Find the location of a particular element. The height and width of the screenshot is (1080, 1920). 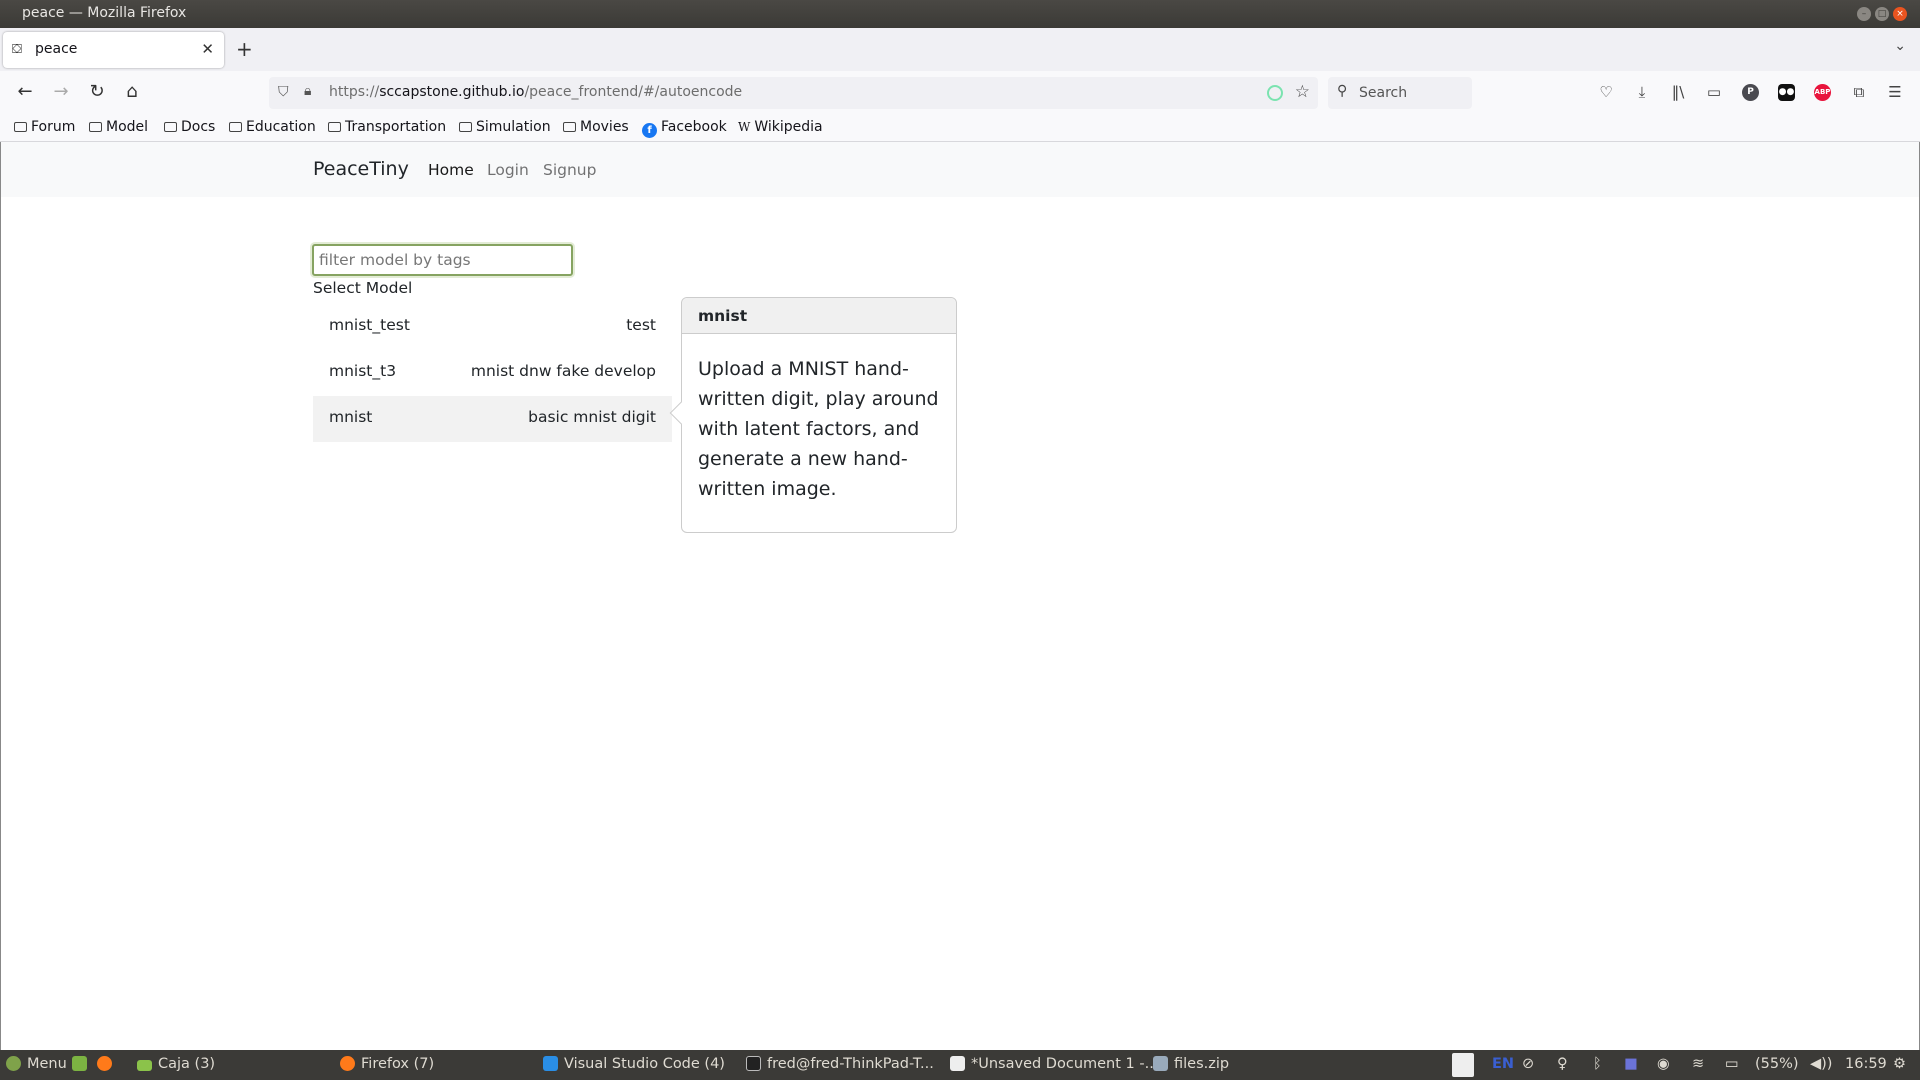

maximize-button: □ is located at coordinates (1882, 14).